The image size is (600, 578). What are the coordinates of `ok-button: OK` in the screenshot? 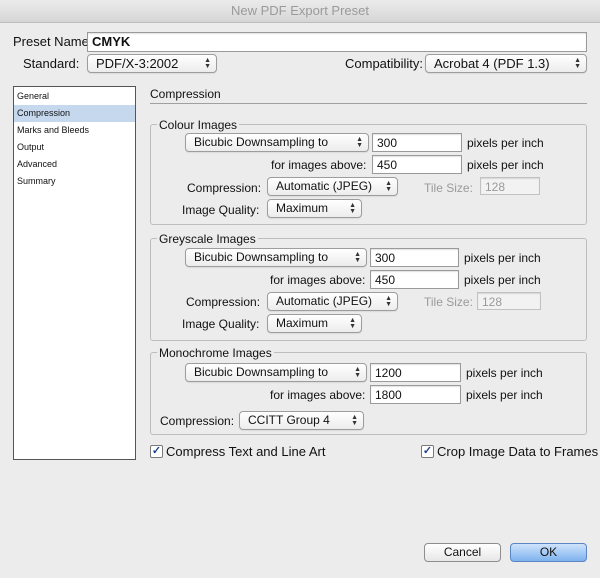 It's located at (548, 552).